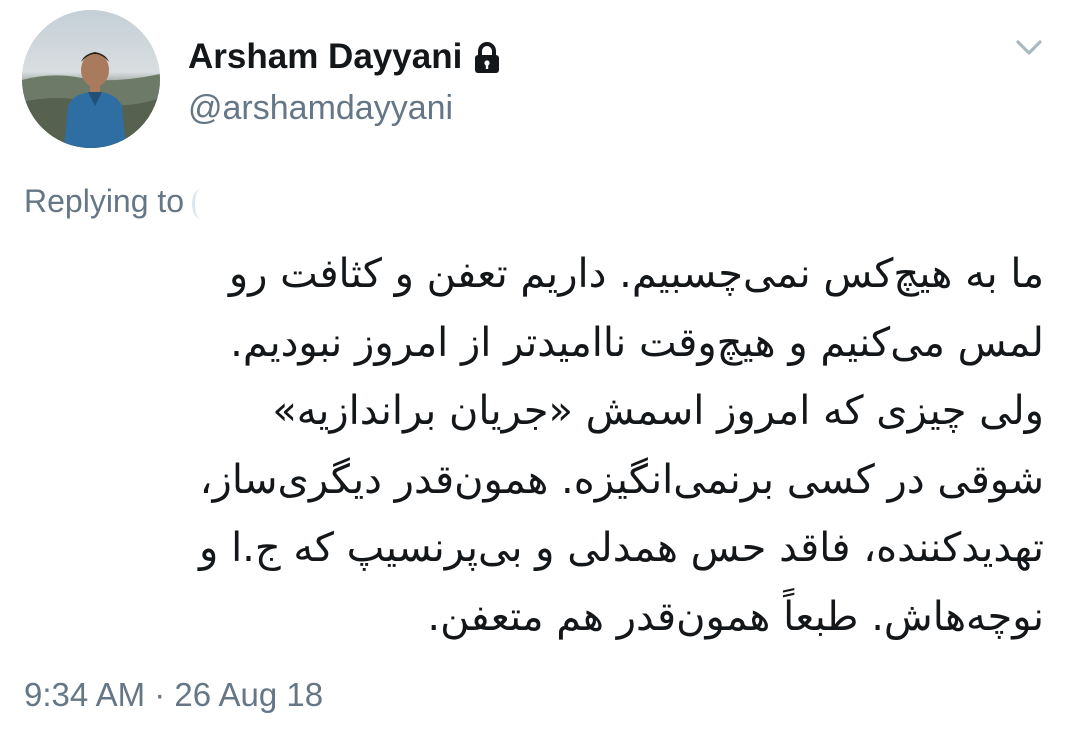  I want to click on chevron-down-icon, so click(1029, 48).